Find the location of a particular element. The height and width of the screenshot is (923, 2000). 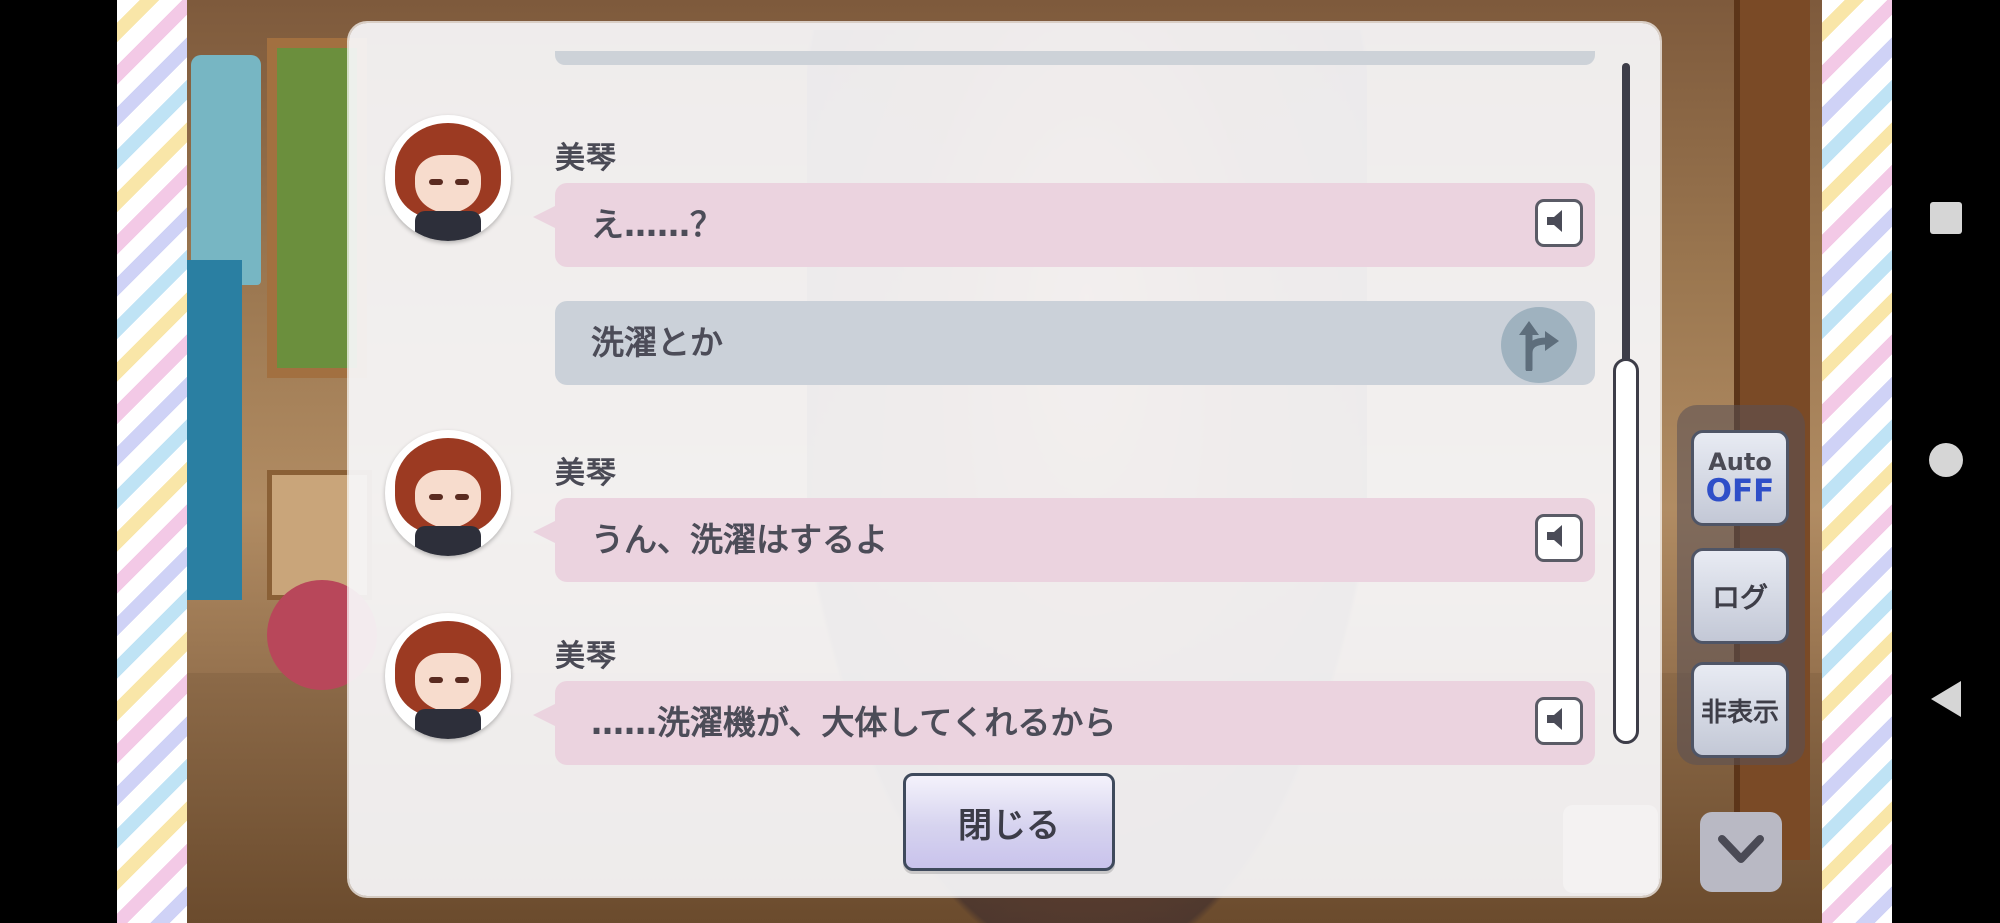

chevron-down-icon is located at coordinates (1741, 852).